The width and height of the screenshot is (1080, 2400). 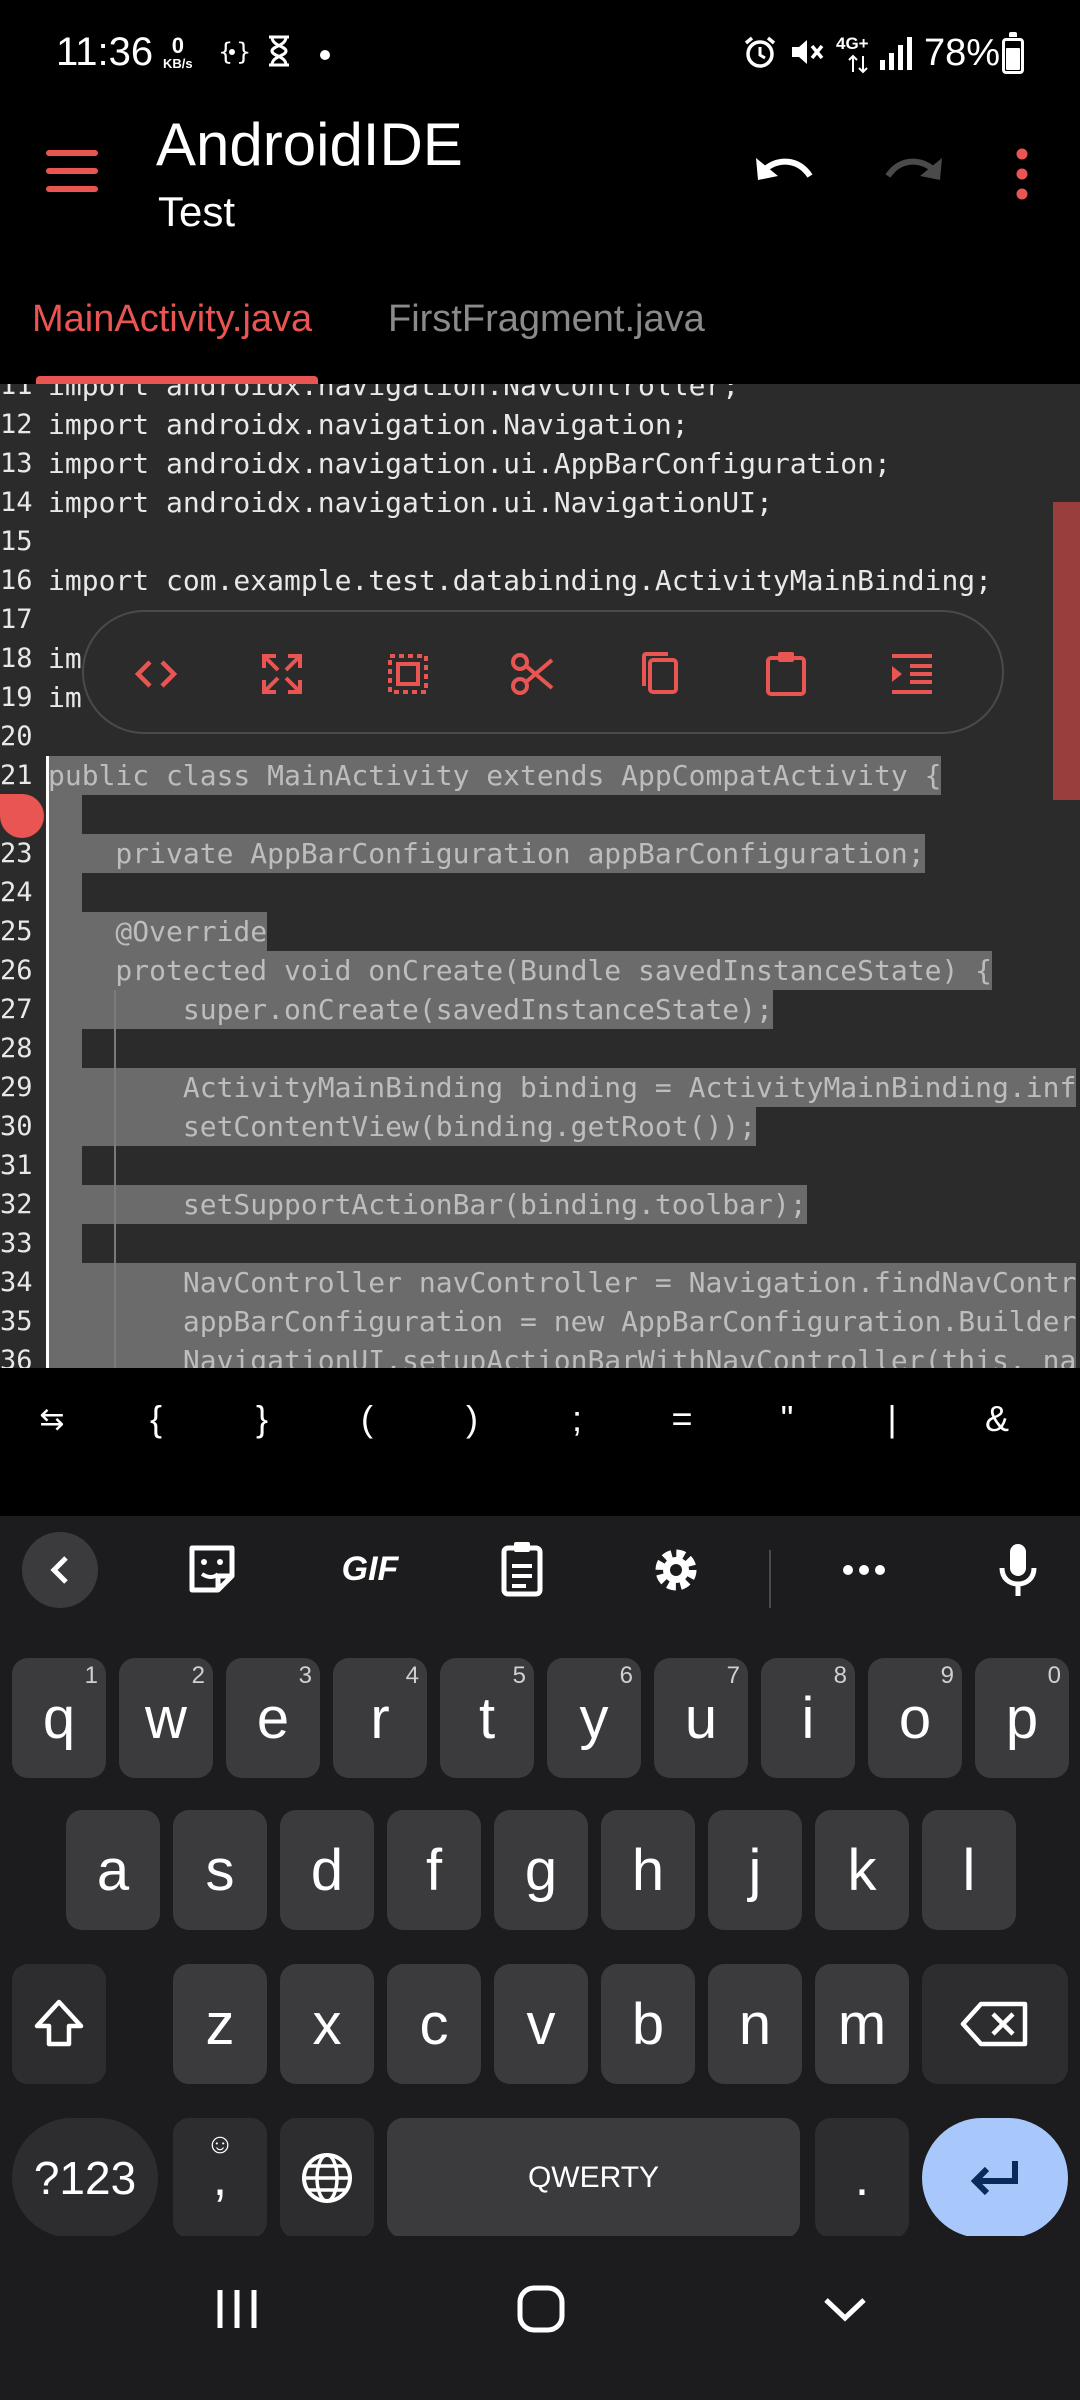 I want to click on mic-icon, so click(x=1018, y=1570).